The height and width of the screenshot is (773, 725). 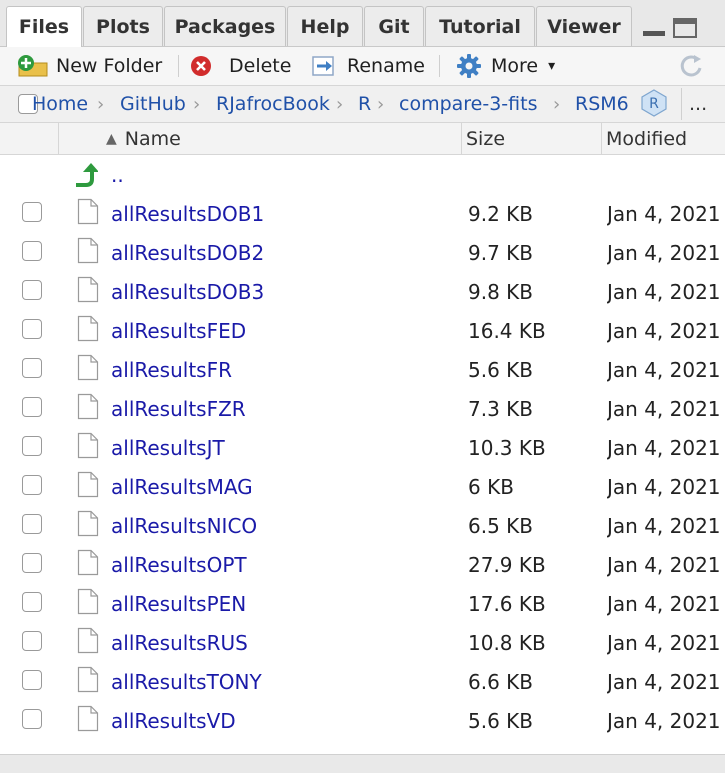 What do you see at coordinates (654, 27) in the screenshot?
I see `minimize-pane-button` at bounding box center [654, 27].